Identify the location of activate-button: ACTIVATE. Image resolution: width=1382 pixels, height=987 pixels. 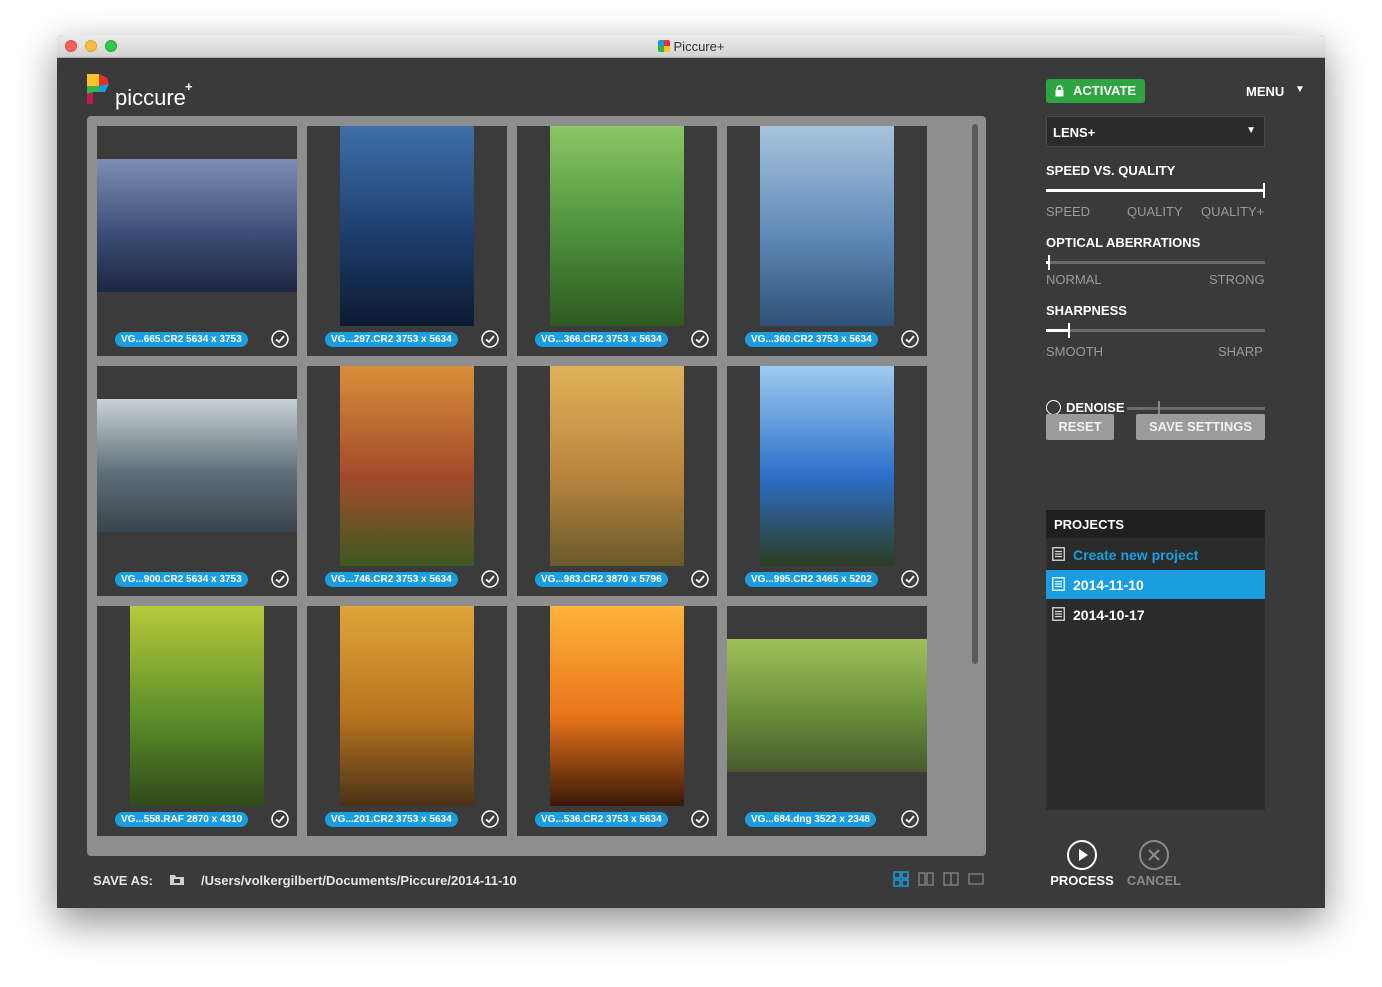
(1095, 91).